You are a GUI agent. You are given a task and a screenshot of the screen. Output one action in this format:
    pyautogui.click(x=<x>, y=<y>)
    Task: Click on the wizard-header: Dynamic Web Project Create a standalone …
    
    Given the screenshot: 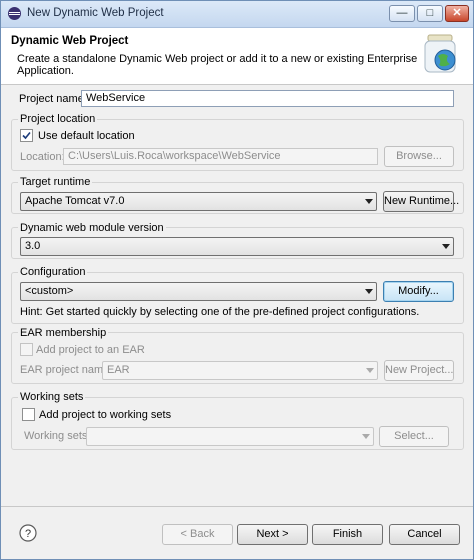 What is the action you would take?
    pyautogui.click(x=237, y=56)
    